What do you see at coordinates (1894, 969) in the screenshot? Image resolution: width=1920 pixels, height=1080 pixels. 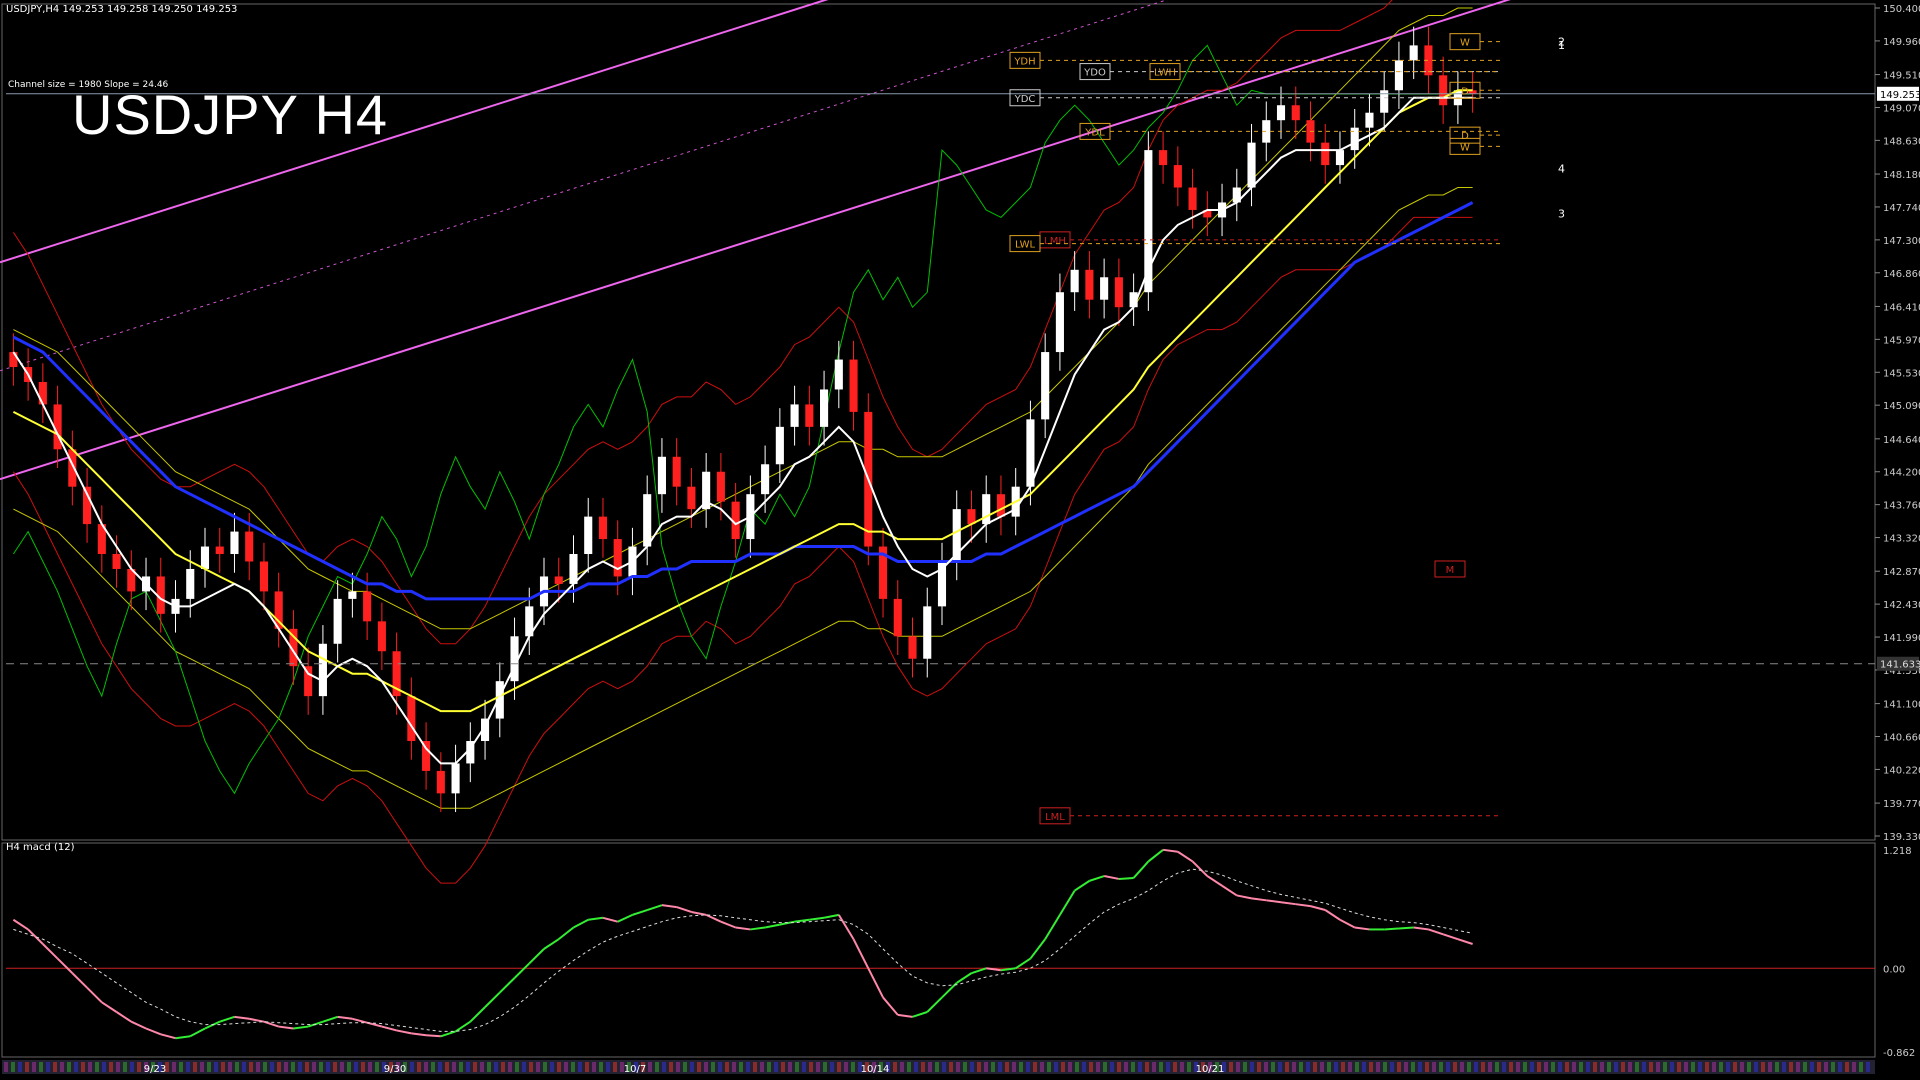 I see `macd-tick-label: 0.00` at bounding box center [1894, 969].